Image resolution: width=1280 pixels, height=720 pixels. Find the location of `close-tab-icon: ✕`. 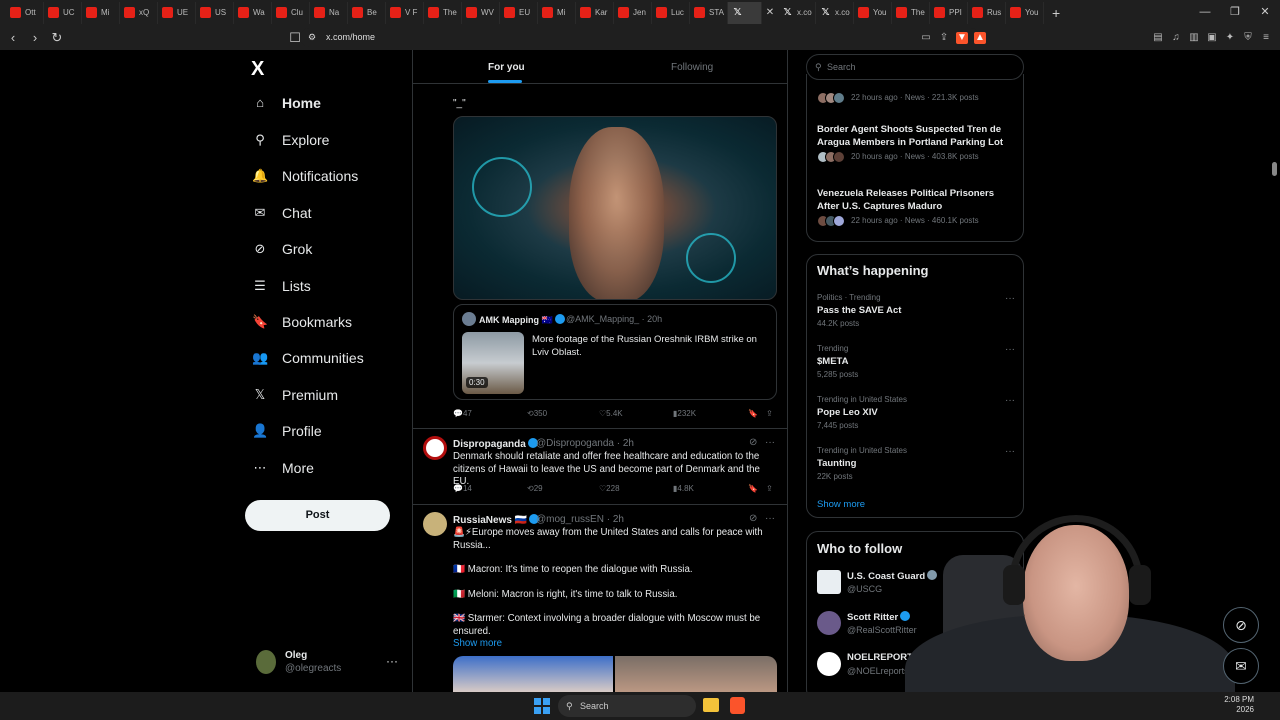

close-tab-icon: ✕ is located at coordinates (770, 12).